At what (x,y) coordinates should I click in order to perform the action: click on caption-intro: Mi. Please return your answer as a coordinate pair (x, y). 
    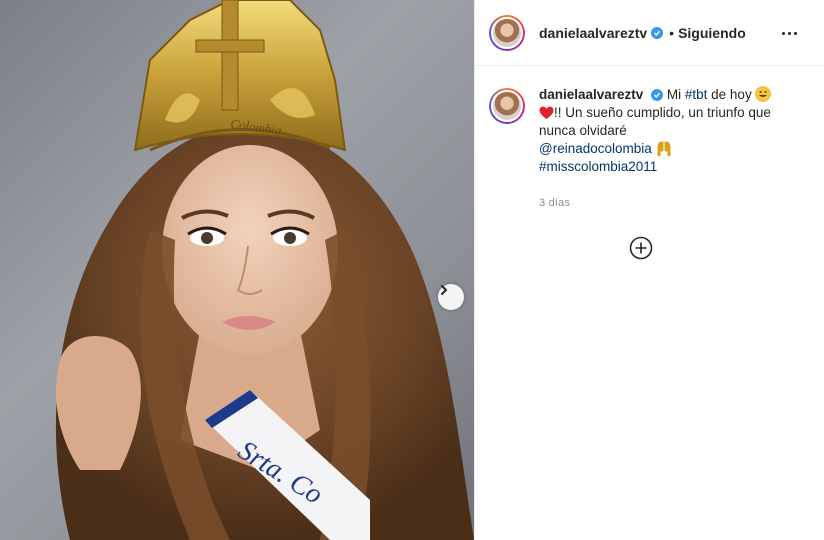
    Looking at the image, I should click on (674, 94).